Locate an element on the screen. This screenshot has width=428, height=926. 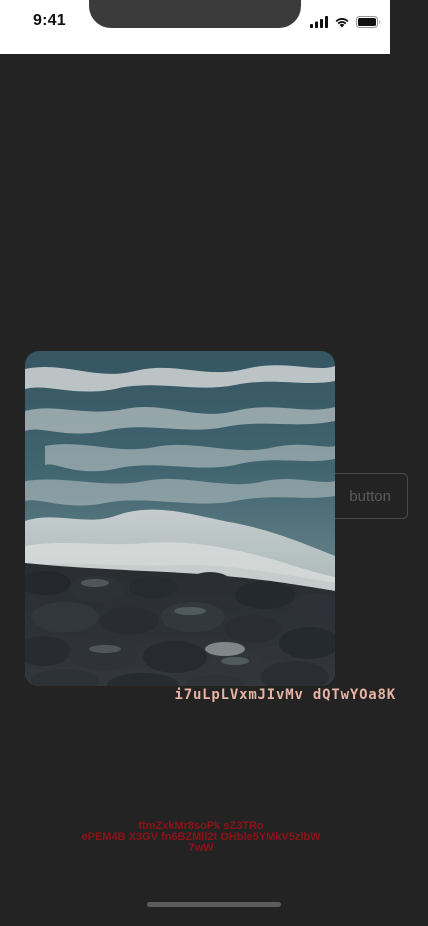
status-icons is located at coordinates (345, 22).